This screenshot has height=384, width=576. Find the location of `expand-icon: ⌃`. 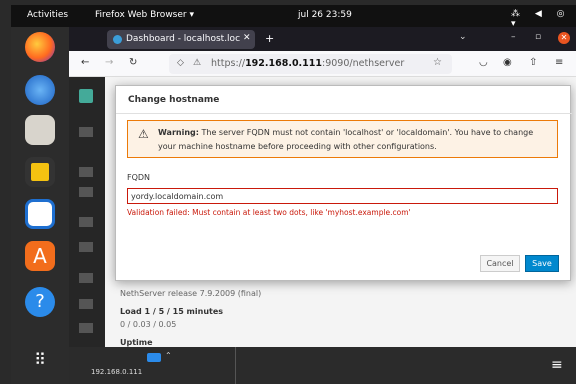

expand-icon: ⌃ is located at coordinates (168, 355).